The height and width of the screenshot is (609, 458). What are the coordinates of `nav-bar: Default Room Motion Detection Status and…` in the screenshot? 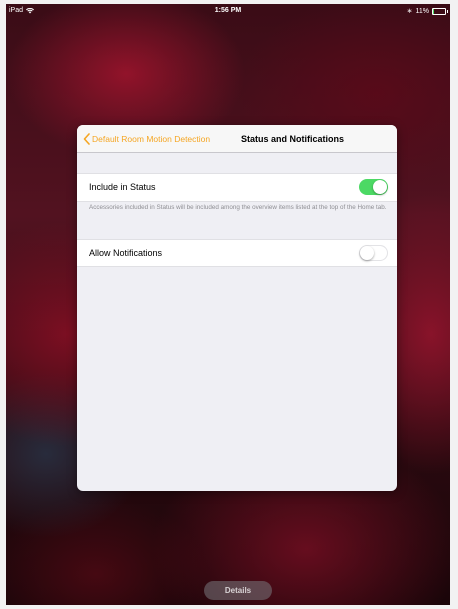 It's located at (237, 139).